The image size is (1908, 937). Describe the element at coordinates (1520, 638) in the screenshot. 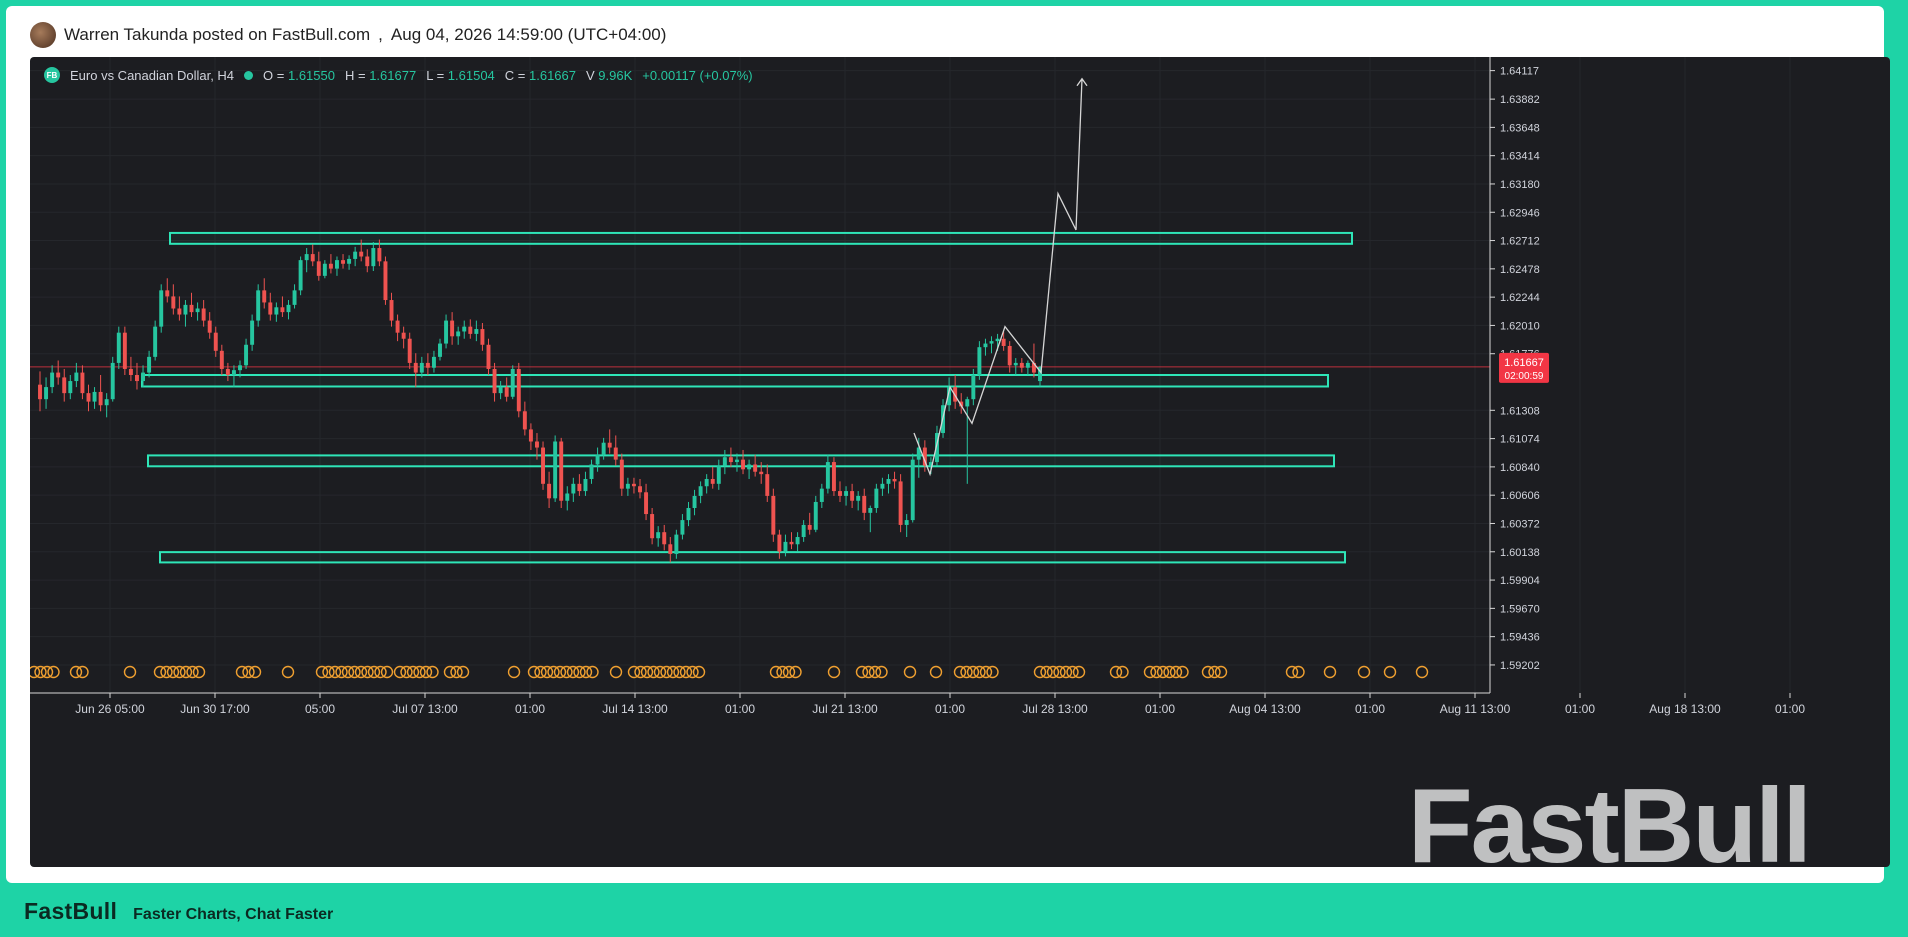

I see `y-tick-label: 1.59436` at that location.